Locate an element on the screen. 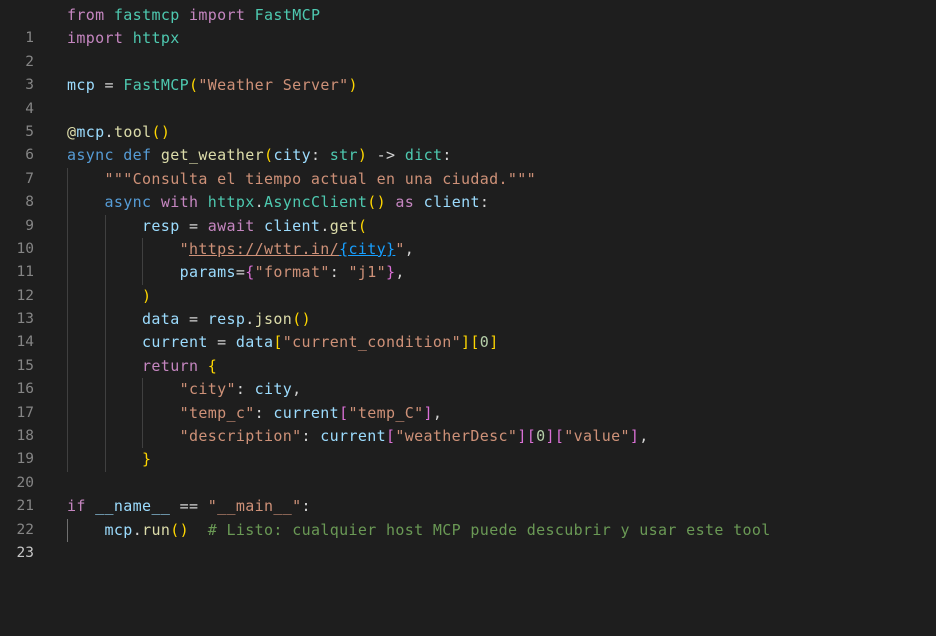  code-line-2: 2 import httpx is located at coordinates (468, 48).